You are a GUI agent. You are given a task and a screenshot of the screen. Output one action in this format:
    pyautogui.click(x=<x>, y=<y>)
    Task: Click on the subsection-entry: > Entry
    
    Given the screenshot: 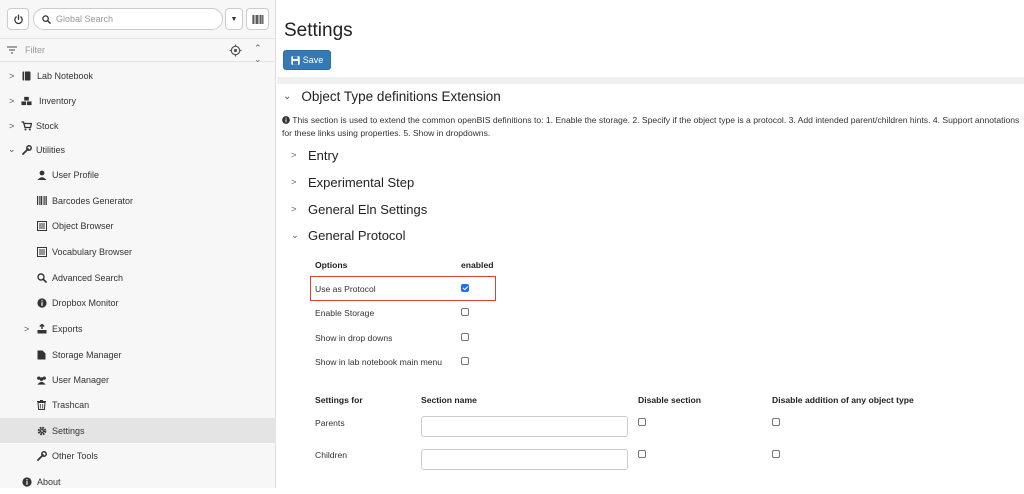 What is the action you would take?
    pyautogui.click(x=314, y=155)
    